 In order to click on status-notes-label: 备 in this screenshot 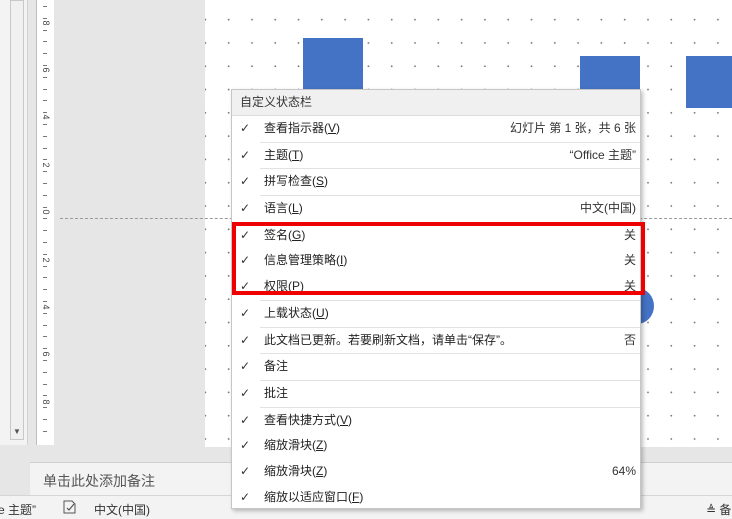, I will do `click(725, 510)`.